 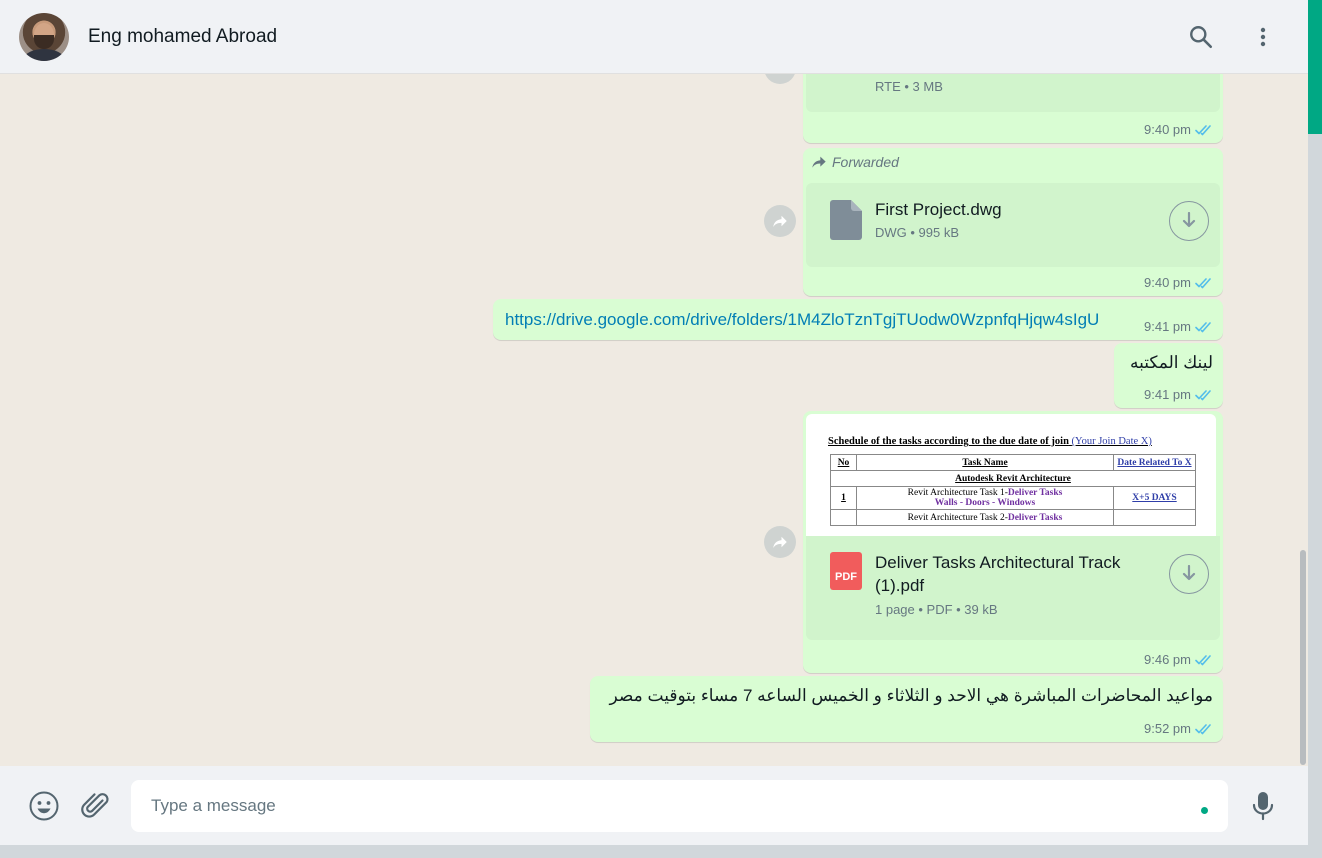 What do you see at coordinates (1013, 225) in the screenshot?
I see `document-card: First Project.dwg DWG • 995 kB` at bounding box center [1013, 225].